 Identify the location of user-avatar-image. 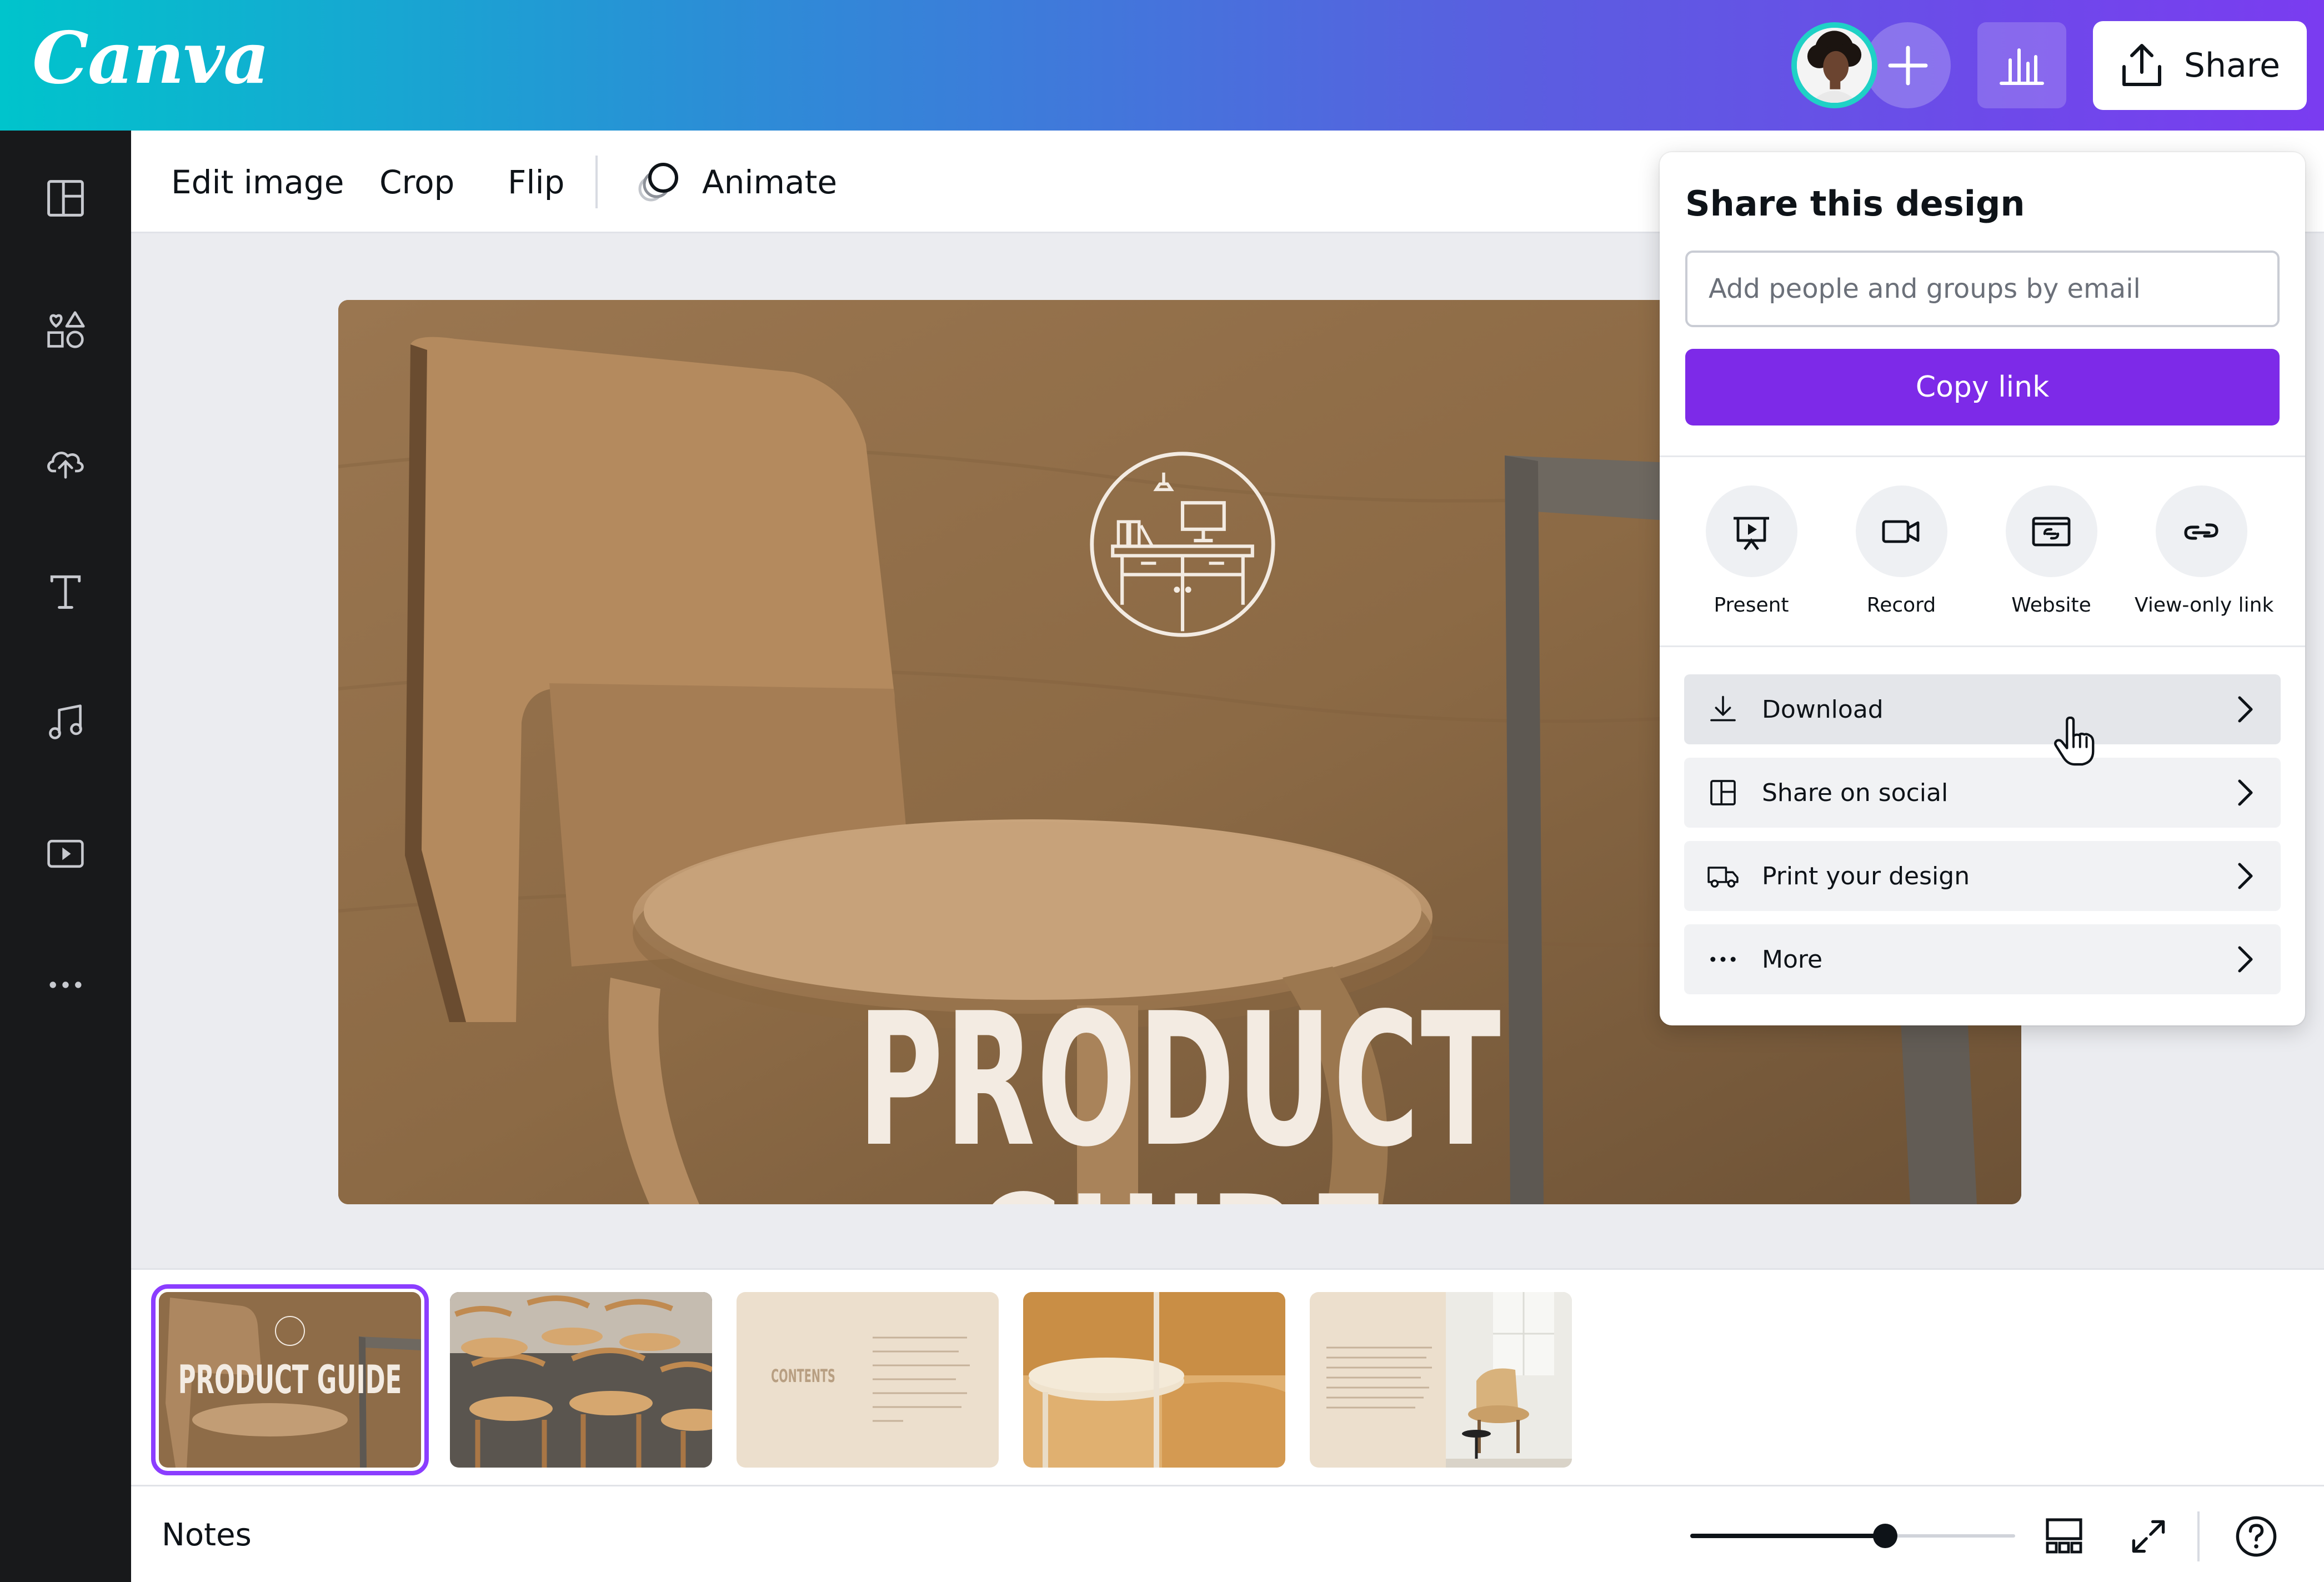
(1834, 65).